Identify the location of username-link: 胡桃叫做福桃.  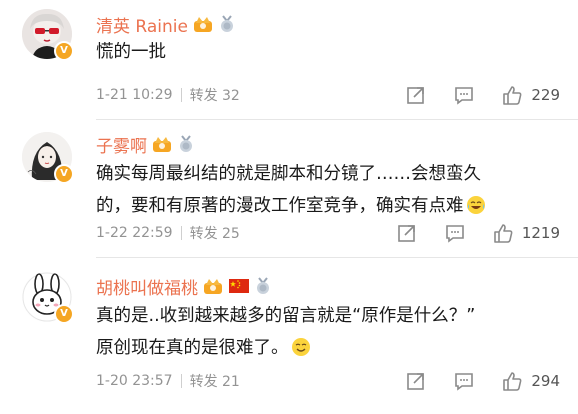
(147, 286).